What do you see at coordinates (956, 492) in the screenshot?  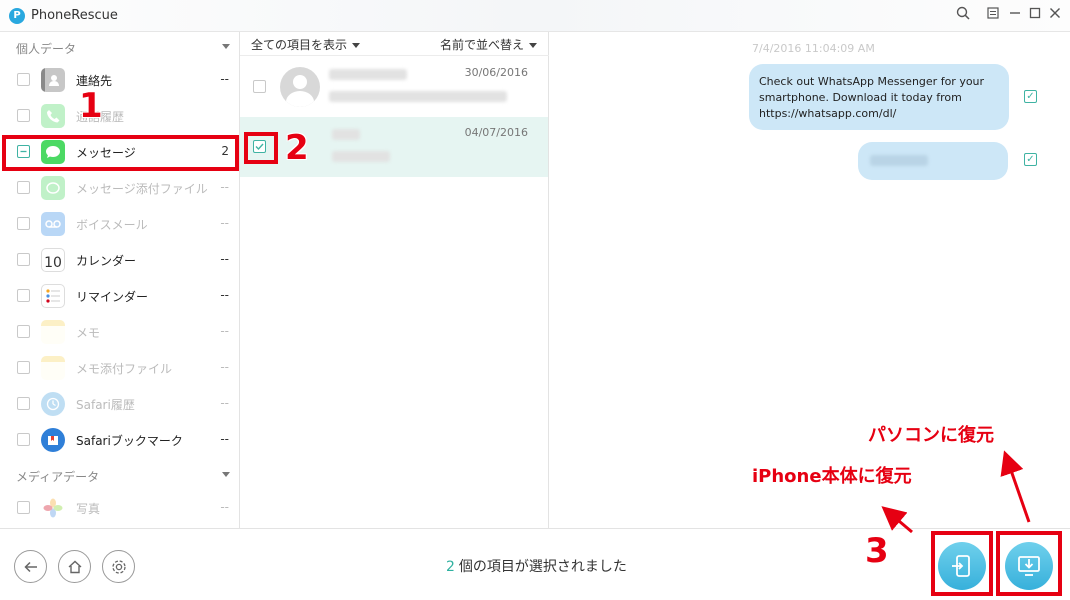 I see `annotation-arrows` at bounding box center [956, 492].